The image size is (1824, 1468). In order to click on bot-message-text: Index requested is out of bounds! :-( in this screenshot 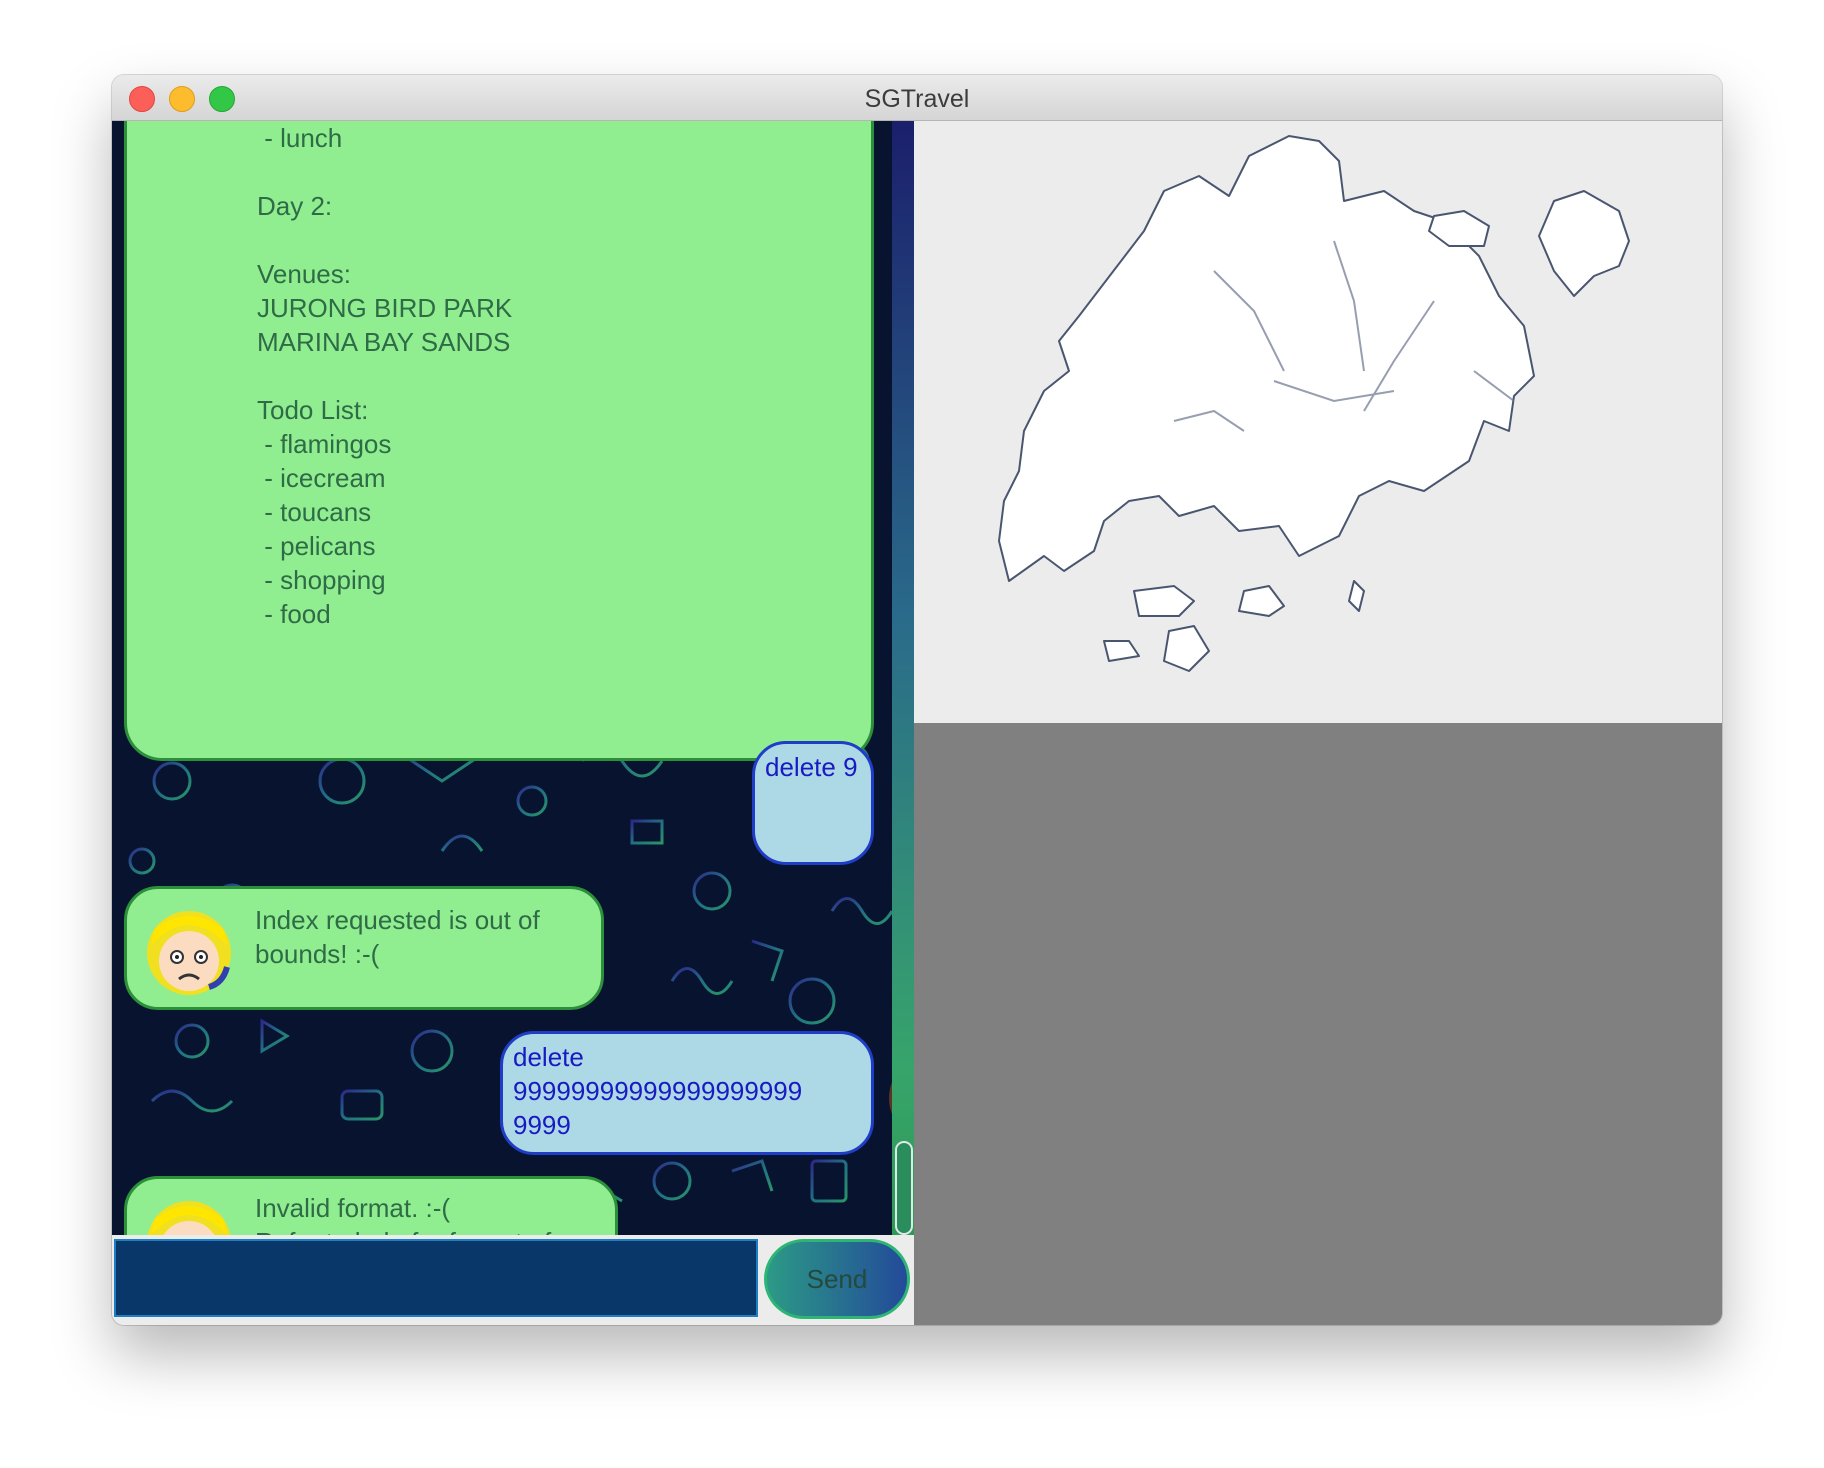, I will do `click(397, 937)`.